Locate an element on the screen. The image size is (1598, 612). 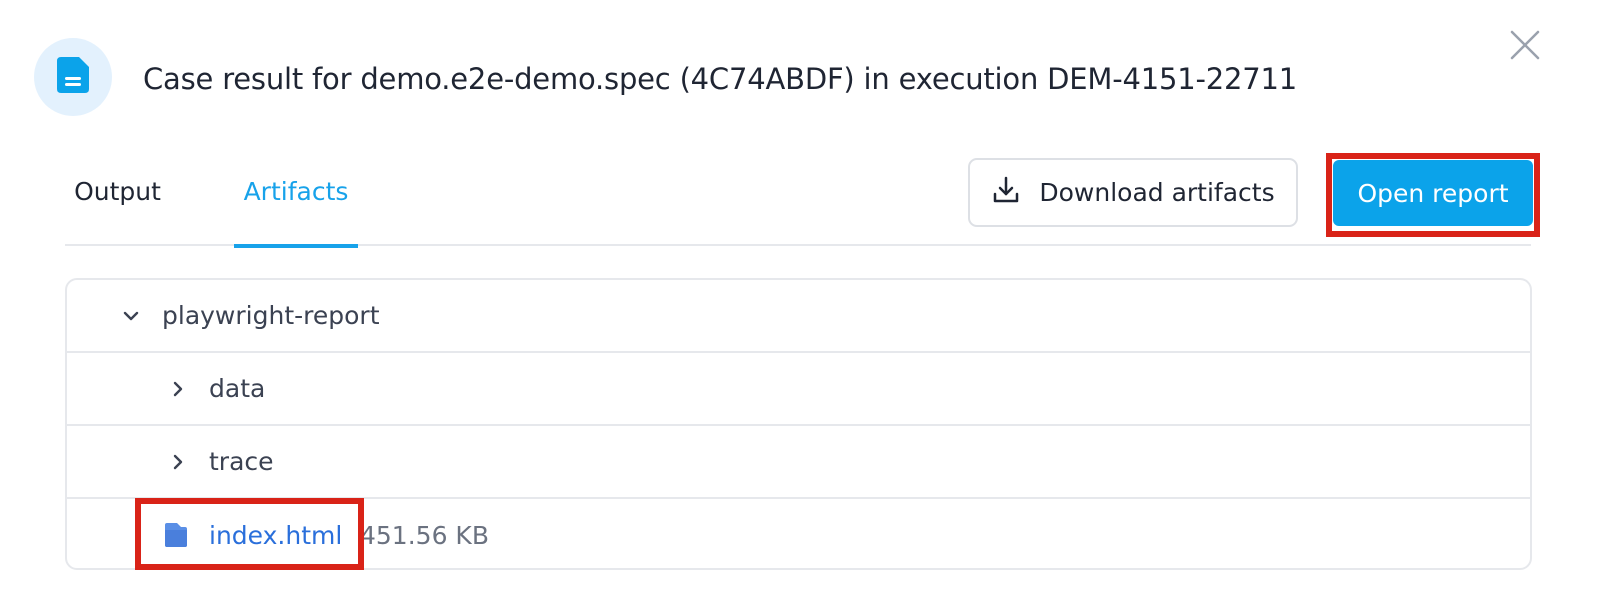
close-button is located at coordinates (1525, 47).